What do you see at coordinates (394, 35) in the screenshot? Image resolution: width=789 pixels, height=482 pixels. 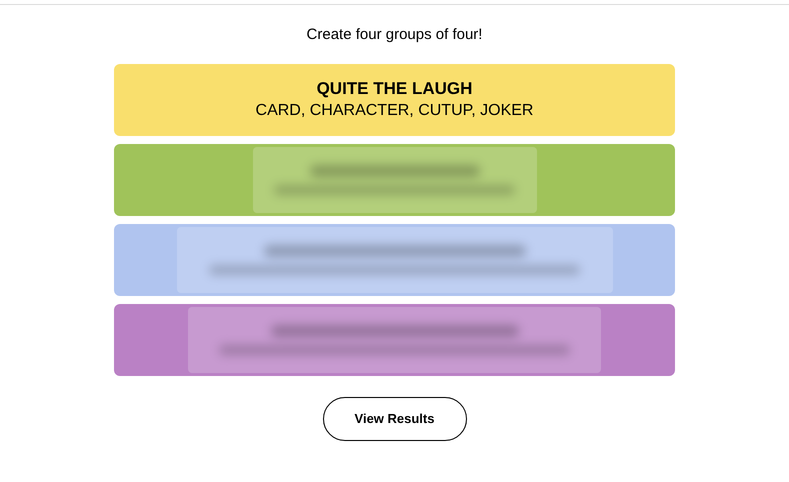 I see `instructions: Create four groups of four!` at bounding box center [394, 35].